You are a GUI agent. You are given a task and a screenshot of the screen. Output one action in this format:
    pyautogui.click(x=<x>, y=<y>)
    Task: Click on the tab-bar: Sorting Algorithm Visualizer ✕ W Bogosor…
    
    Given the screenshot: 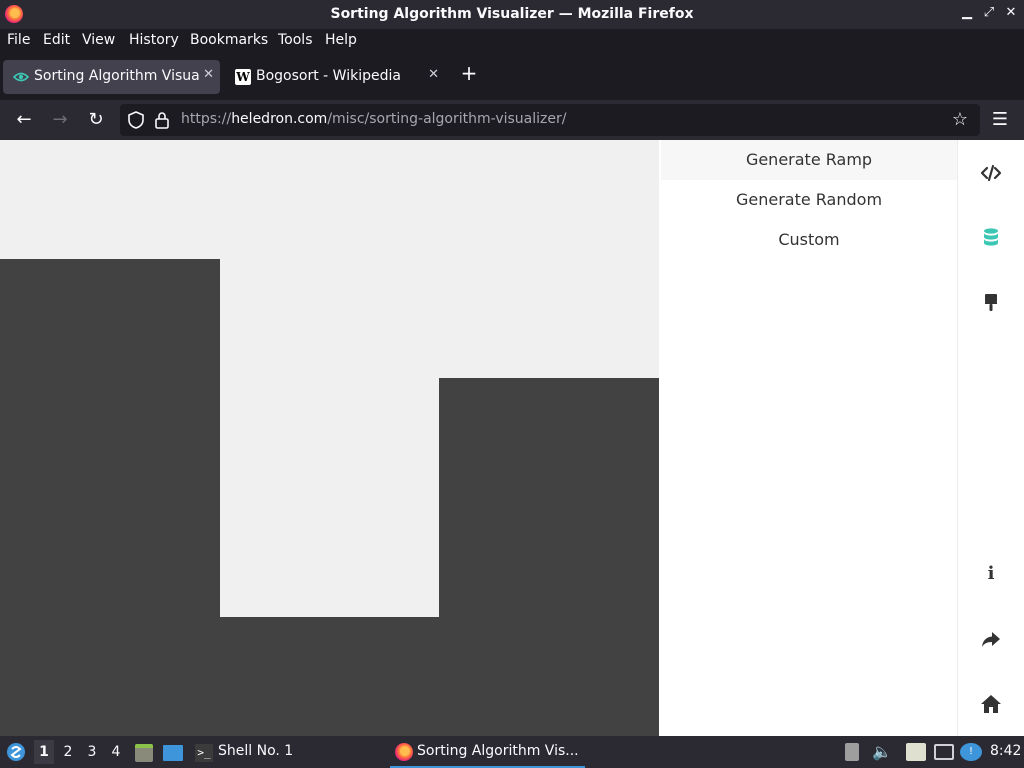 What is the action you would take?
    pyautogui.click(x=512, y=76)
    